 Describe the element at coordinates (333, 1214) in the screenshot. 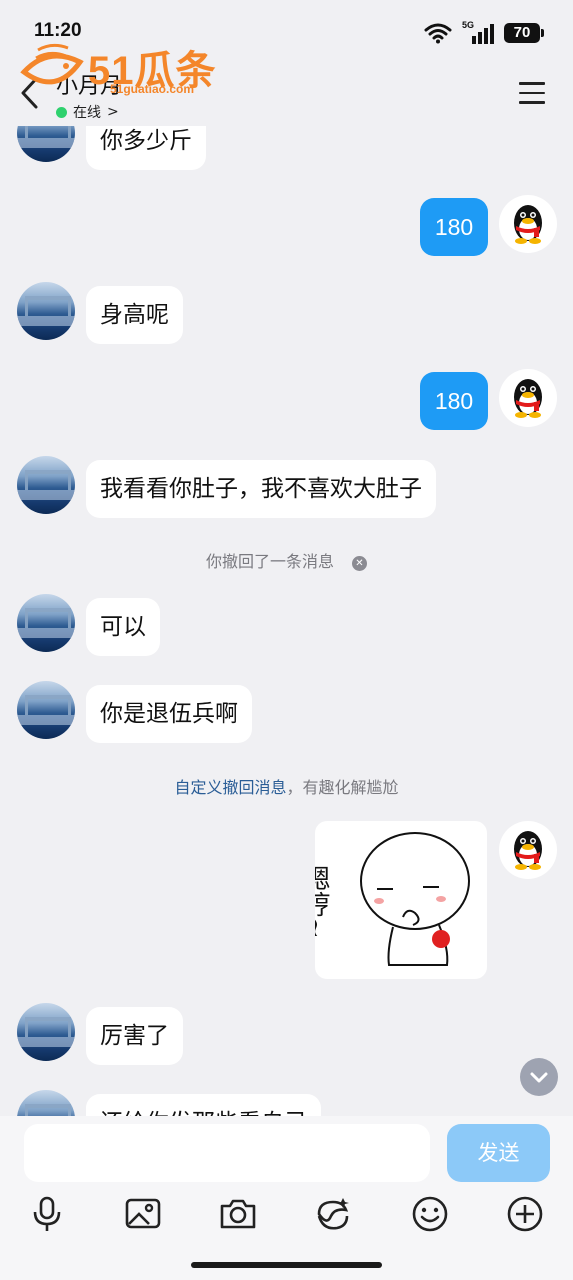

I see `sticker-icon` at that location.